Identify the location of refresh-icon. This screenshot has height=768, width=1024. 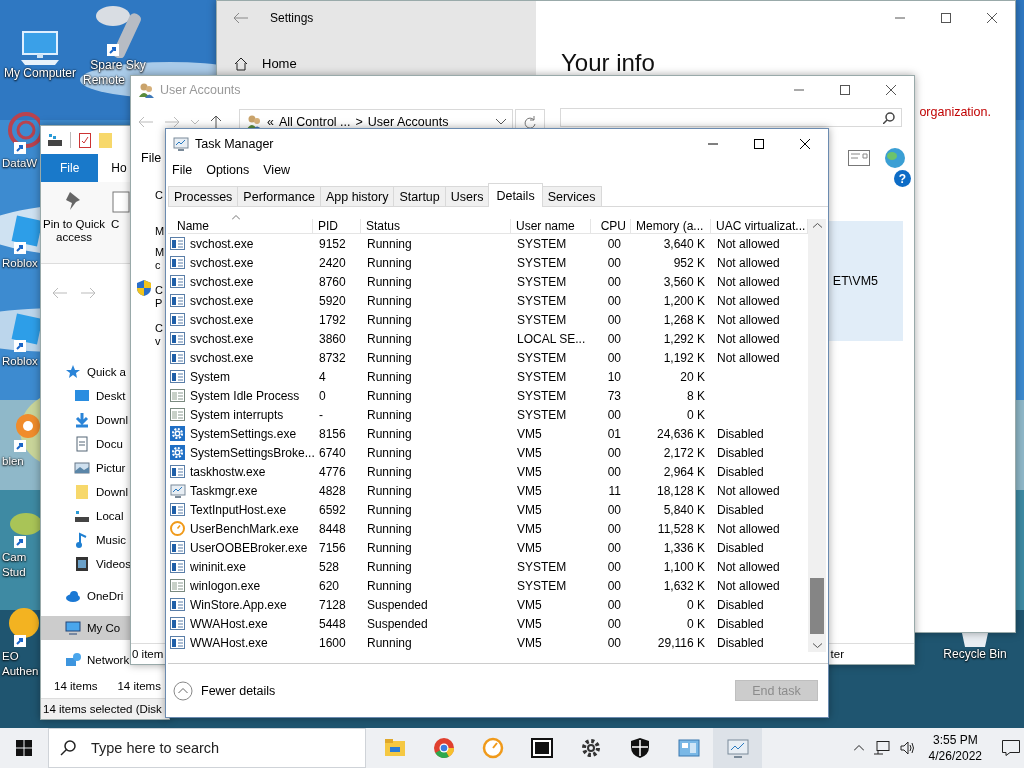
(530, 122).